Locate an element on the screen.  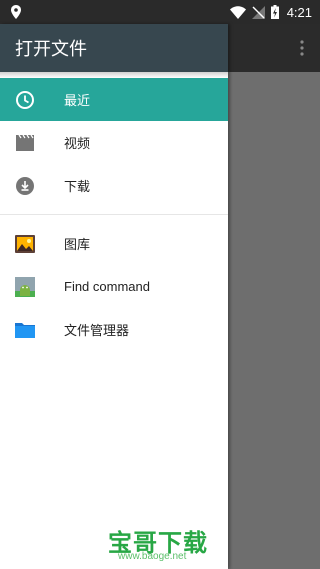
drawer-item-label: 图库 is located at coordinates (77, 245).